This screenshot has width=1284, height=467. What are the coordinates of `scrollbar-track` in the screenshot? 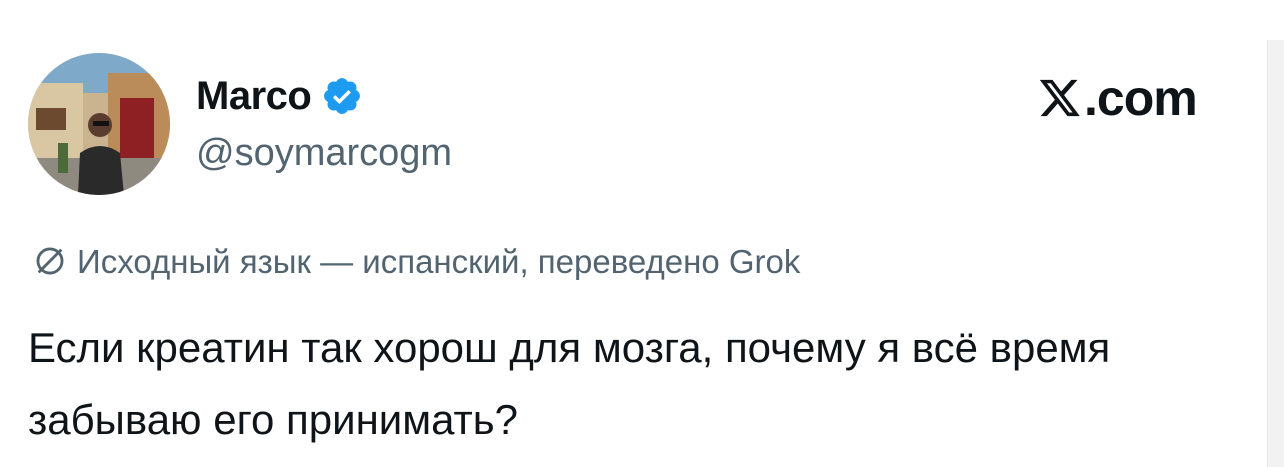 It's located at (1275, 253).